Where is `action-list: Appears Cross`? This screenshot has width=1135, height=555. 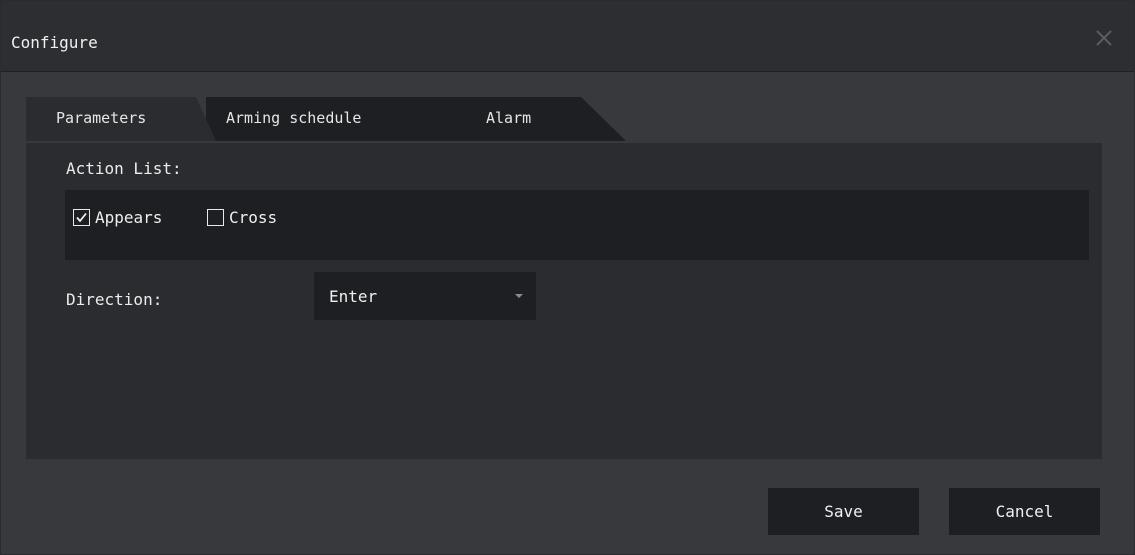 action-list: Appears Cross is located at coordinates (577, 225).